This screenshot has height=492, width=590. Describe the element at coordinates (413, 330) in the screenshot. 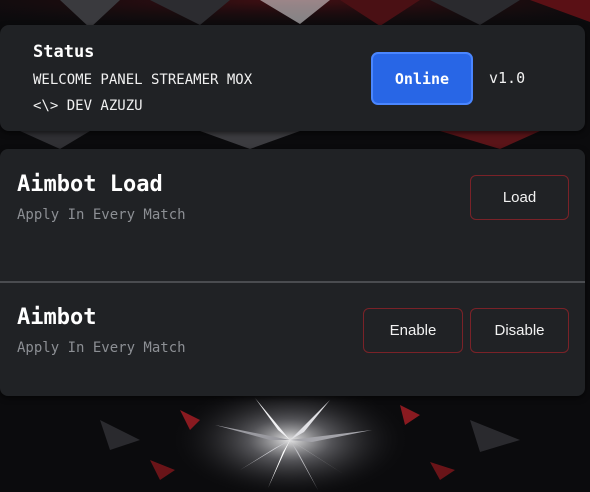

I see `enable-button: Enable` at that location.